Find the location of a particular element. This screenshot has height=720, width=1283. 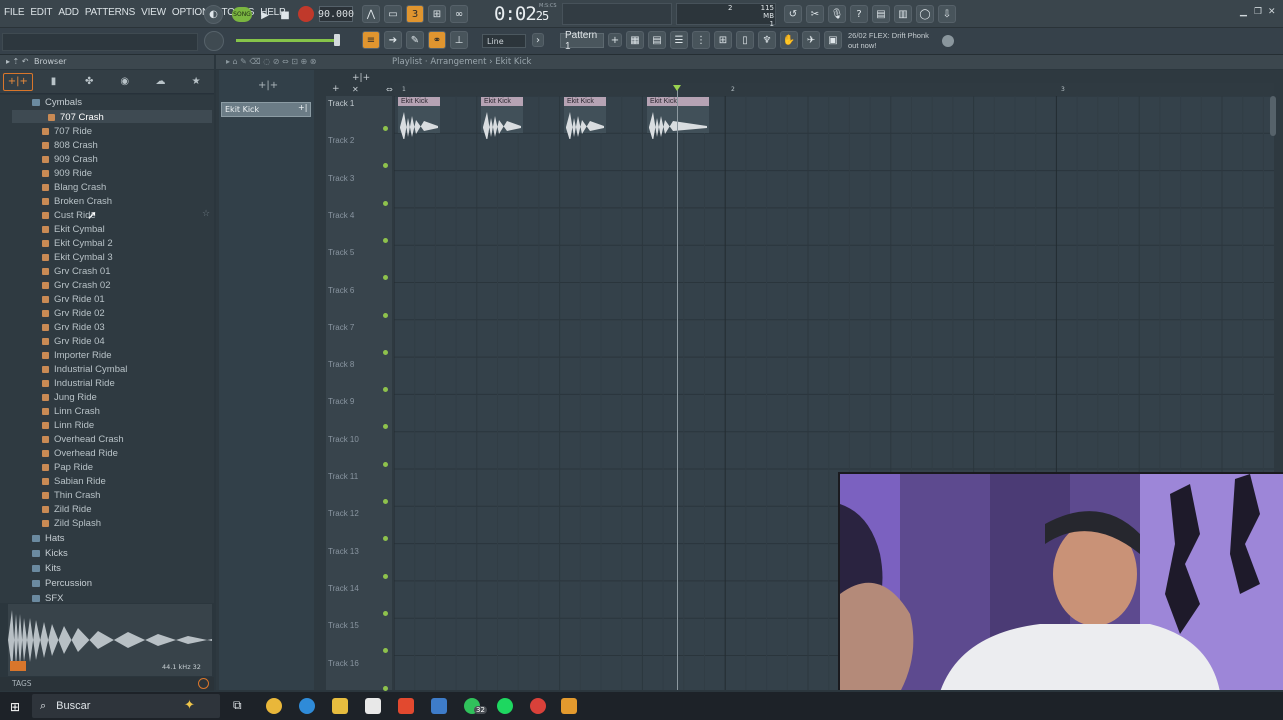

track-label: Track 16 is located at coordinates (343, 663).